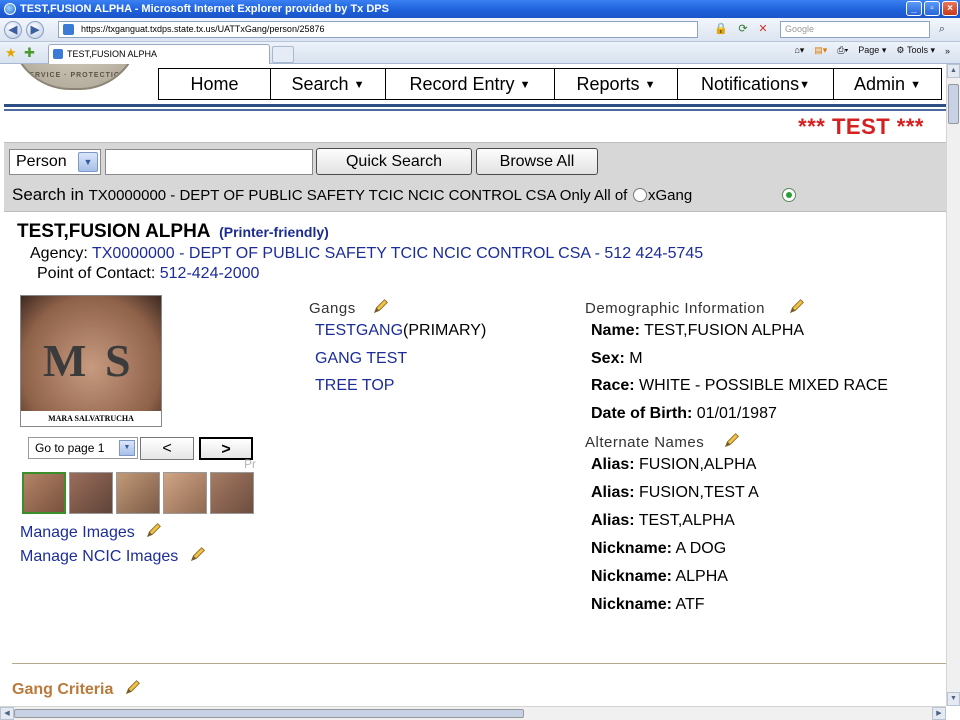  What do you see at coordinates (10, 9) in the screenshot?
I see `ie-icon` at bounding box center [10, 9].